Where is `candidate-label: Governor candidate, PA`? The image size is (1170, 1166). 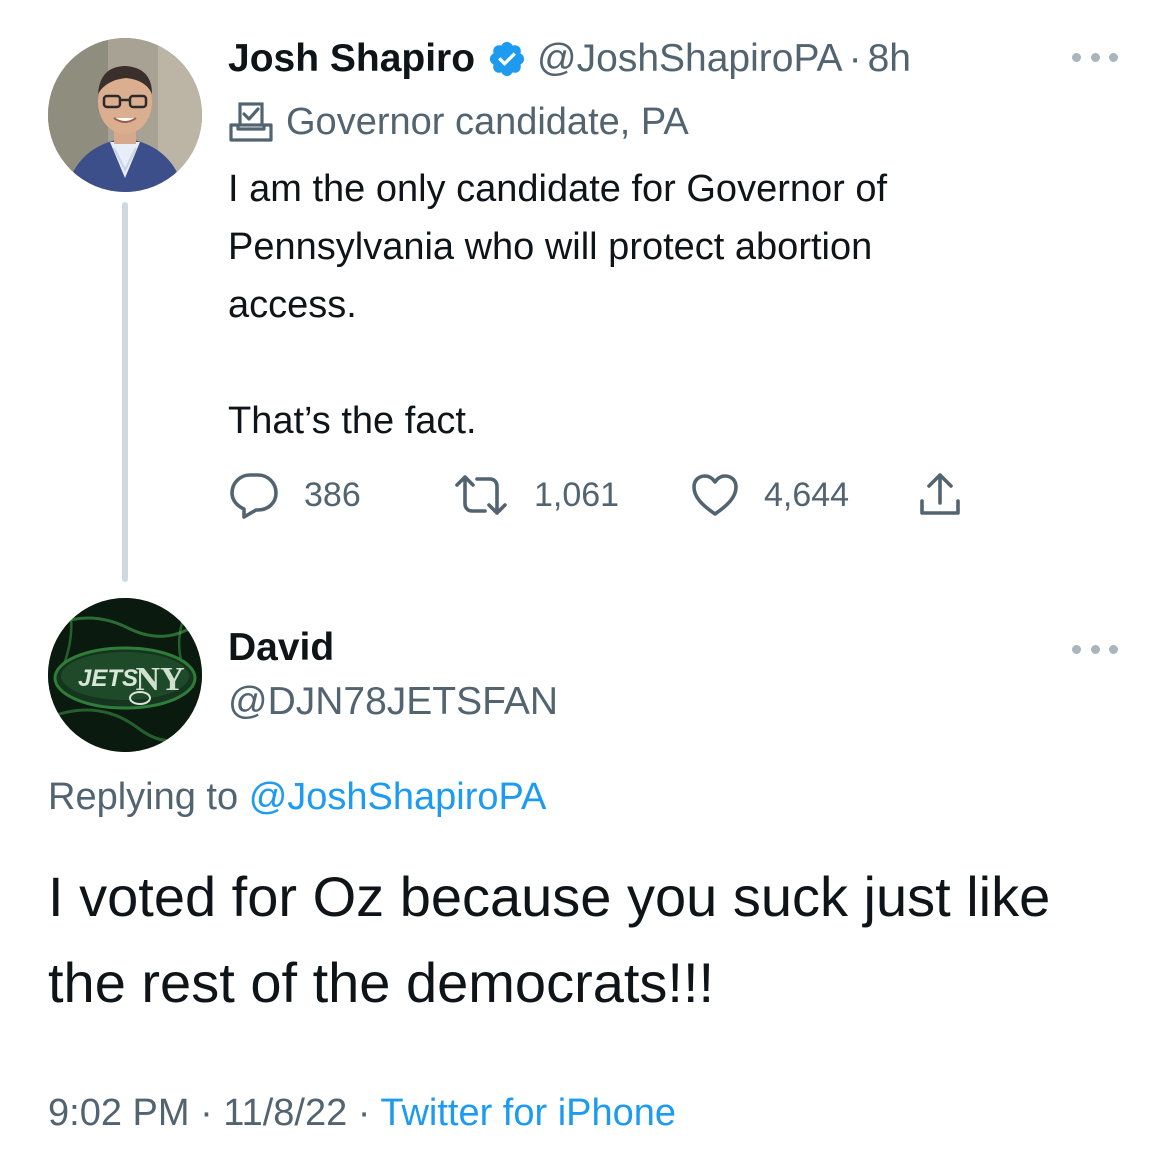 candidate-label: Governor candidate, PA is located at coordinates (458, 122).